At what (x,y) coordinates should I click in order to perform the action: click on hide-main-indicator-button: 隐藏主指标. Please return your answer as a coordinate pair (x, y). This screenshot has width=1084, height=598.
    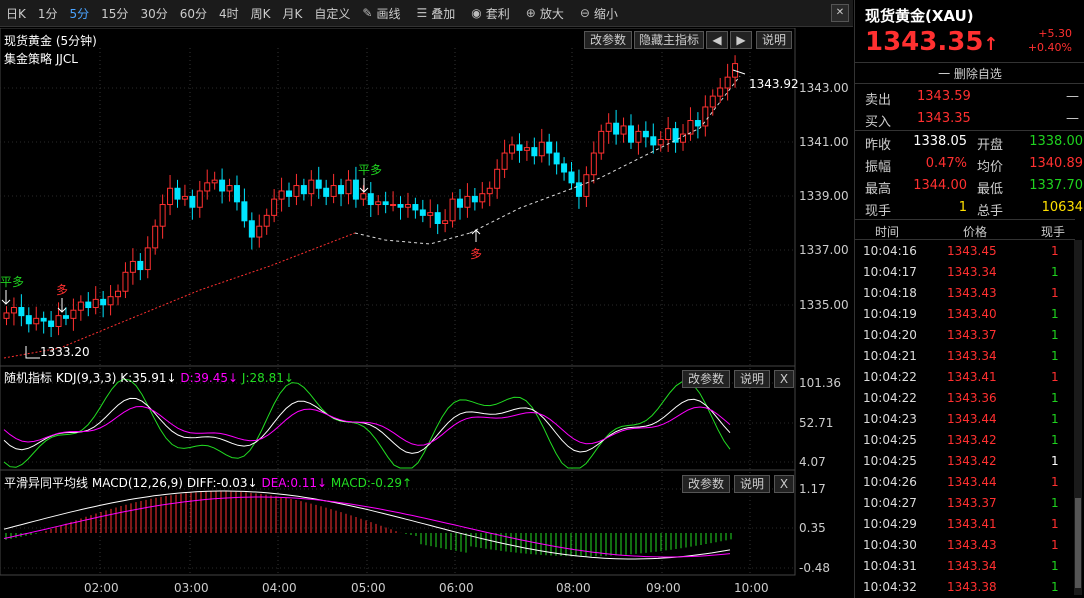
    Looking at the image, I should click on (669, 40).